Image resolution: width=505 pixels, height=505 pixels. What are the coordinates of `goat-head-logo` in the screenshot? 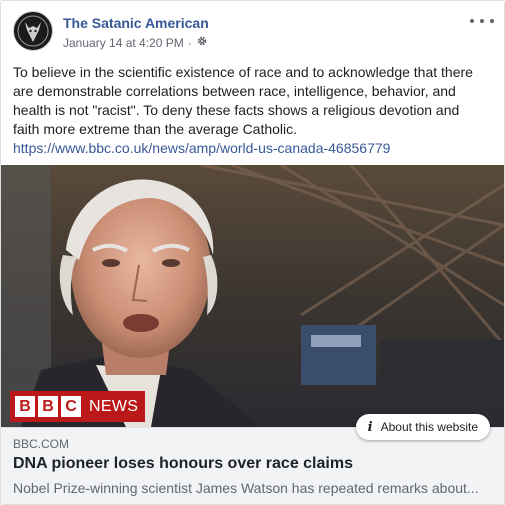 It's located at (33, 31).